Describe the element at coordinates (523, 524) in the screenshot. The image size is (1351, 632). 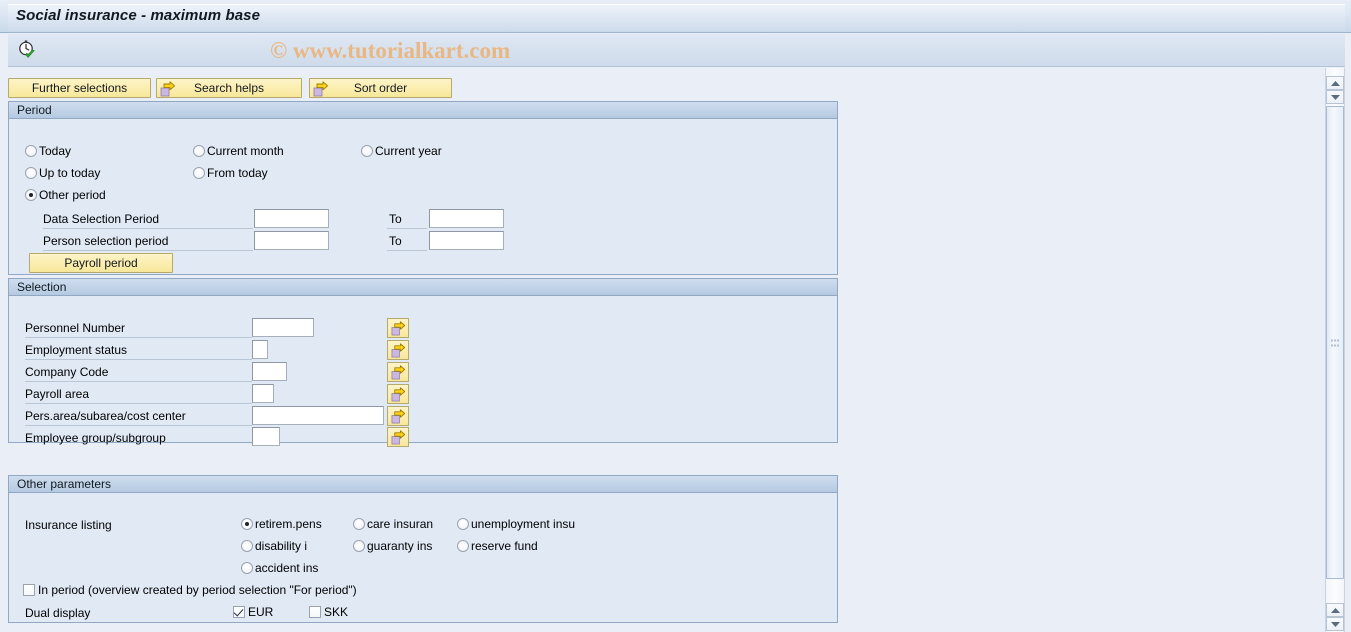
I see `radio-label: unemployment insu` at that location.